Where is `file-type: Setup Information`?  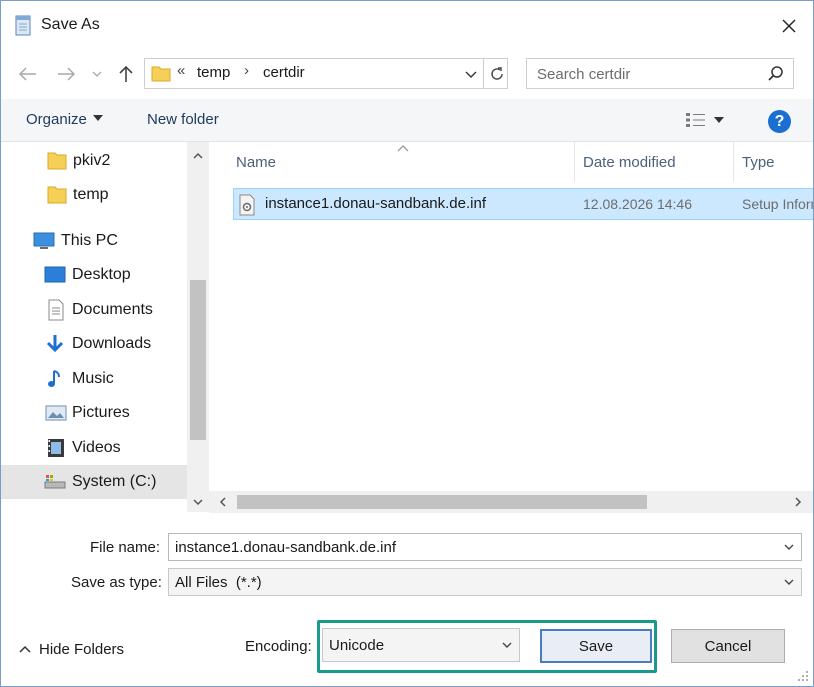
file-type: Setup Information is located at coordinates (777, 204).